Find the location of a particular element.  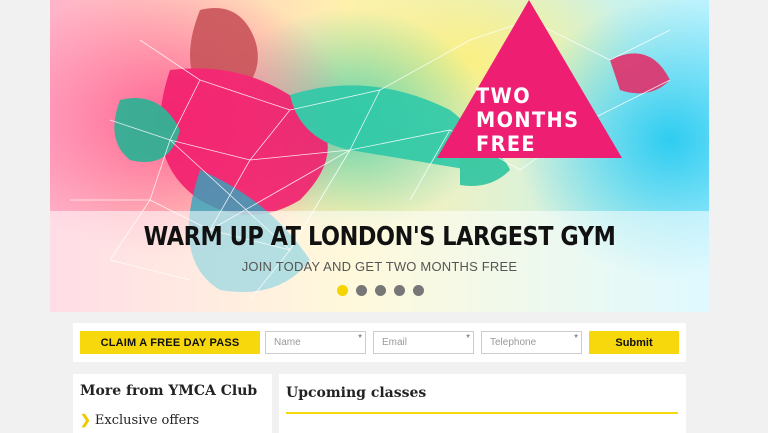

upcoming-classes-panel: Upcoming classes is located at coordinates (482, 403).